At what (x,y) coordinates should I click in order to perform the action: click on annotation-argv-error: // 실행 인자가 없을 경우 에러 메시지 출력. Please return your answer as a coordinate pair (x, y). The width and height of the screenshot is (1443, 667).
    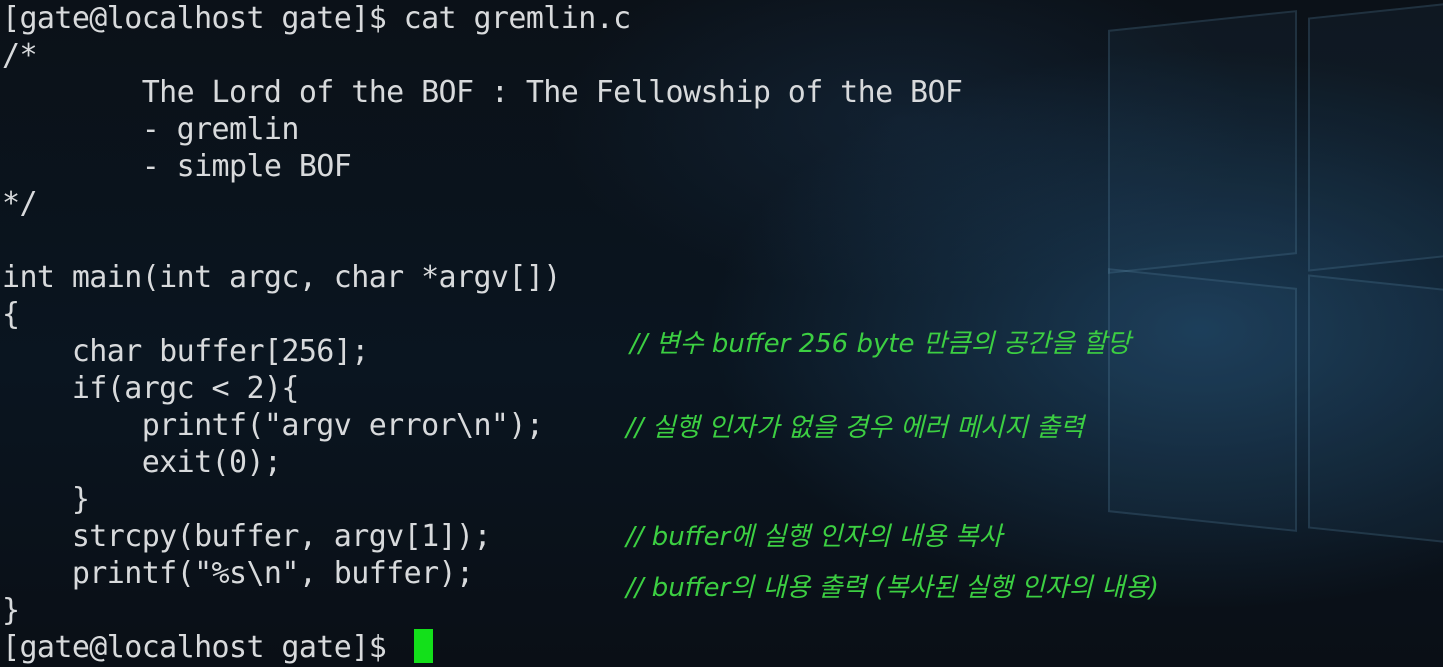
    Looking at the image, I should click on (855, 428).